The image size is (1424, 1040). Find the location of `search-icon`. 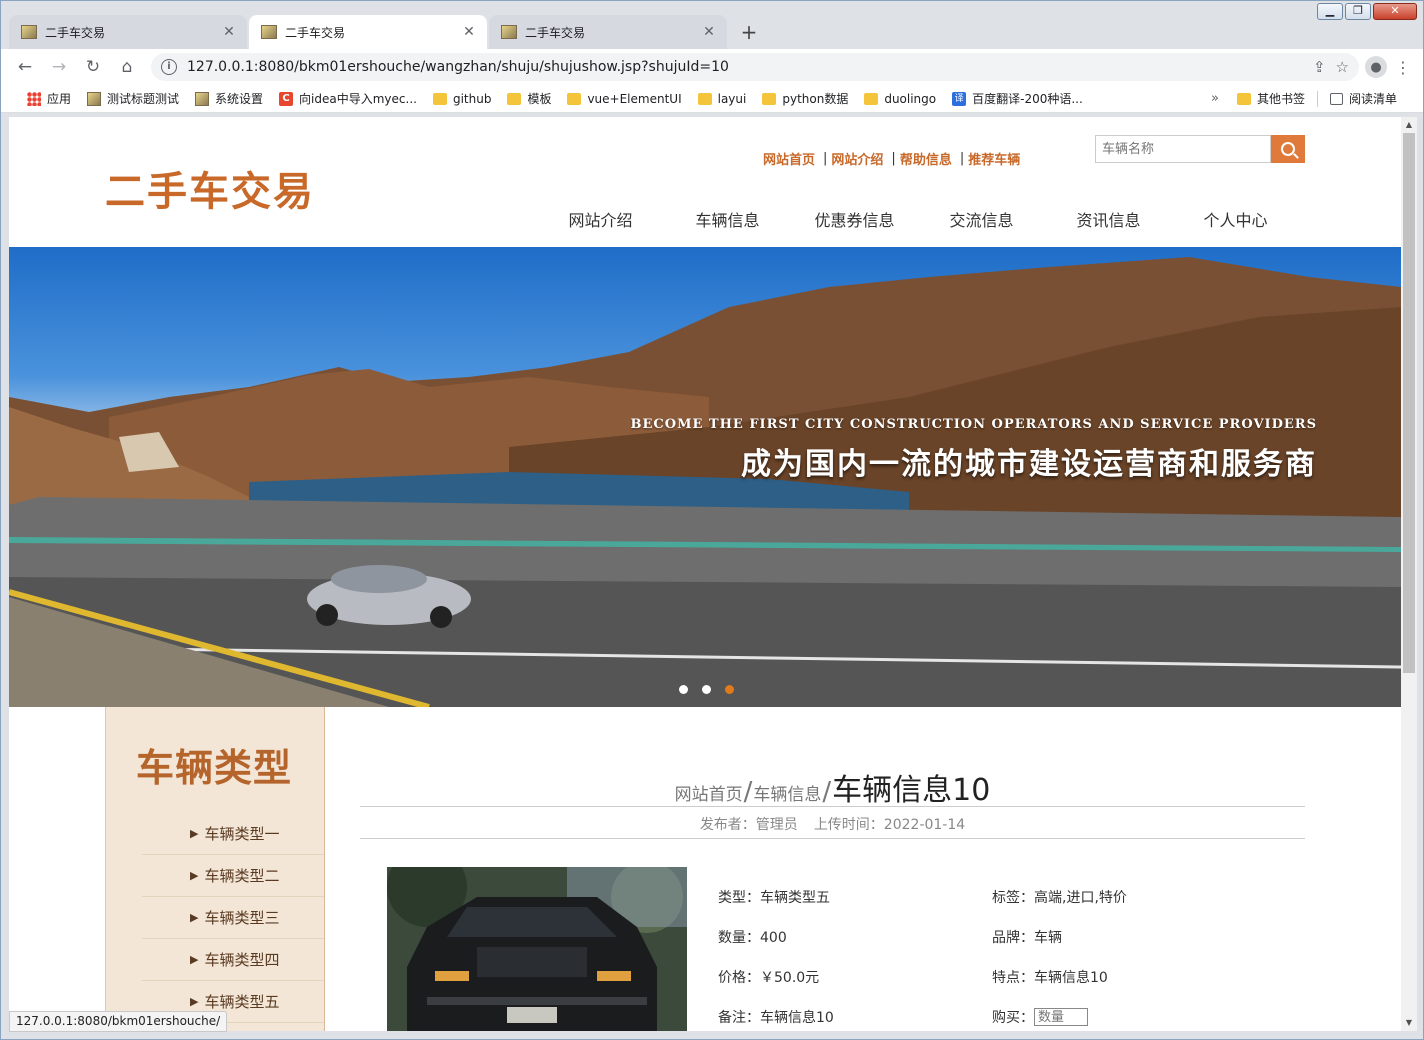

search-icon is located at coordinates (1288, 149).